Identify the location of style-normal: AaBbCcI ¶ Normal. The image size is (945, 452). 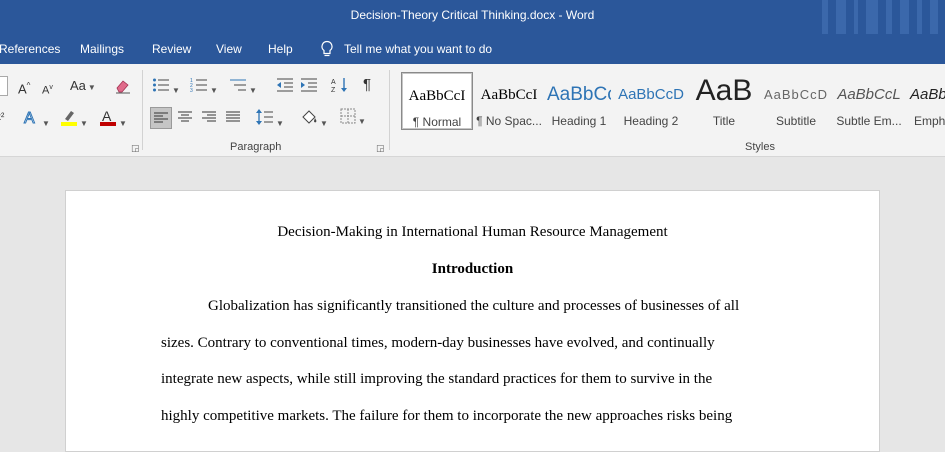
(437, 101).